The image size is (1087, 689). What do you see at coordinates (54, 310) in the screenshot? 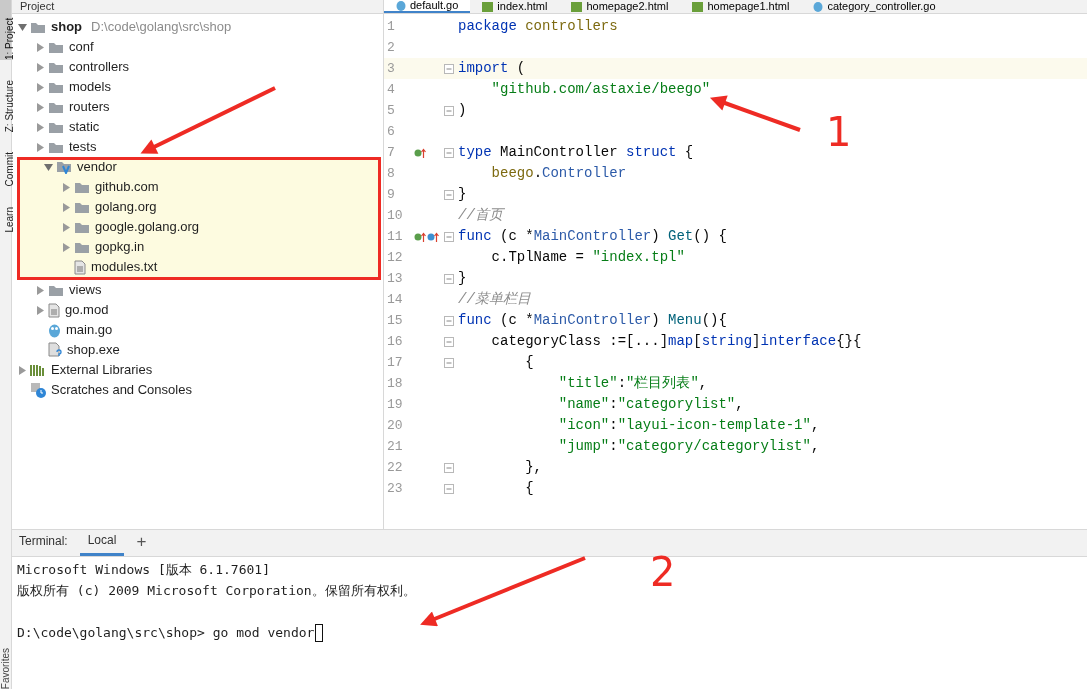
I see `file-icon` at bounding box center [54, 310].